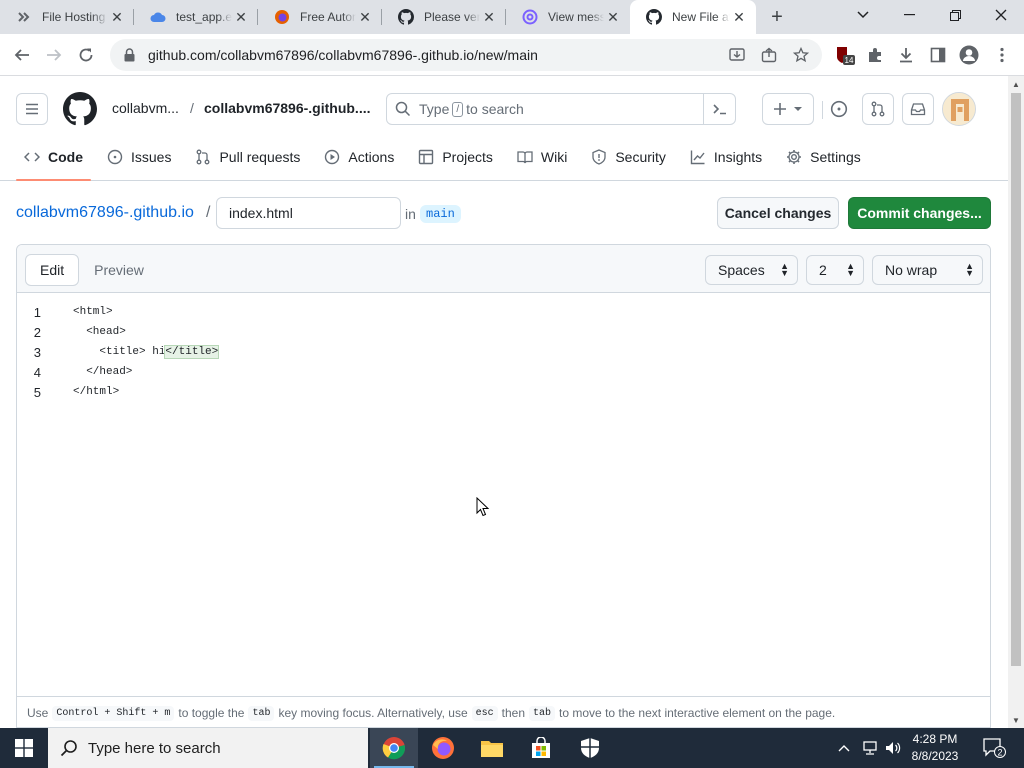  Describe the element at coordinates (80, 109) in the screenshot. I see `github-logo-icon` at that location.